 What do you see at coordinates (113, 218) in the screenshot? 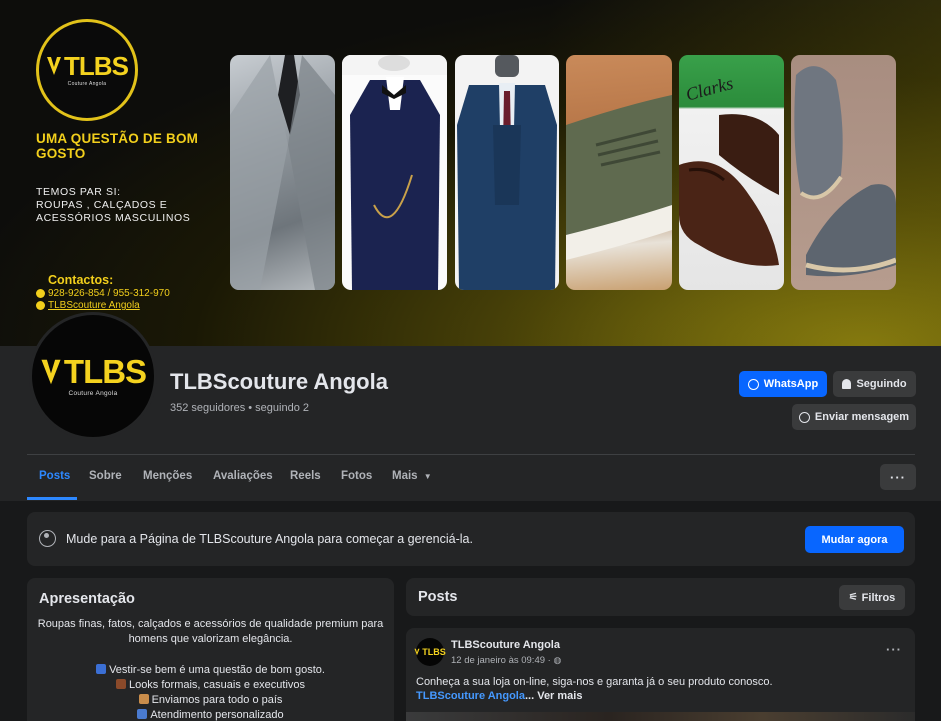
I see `cover-tagline-line: ACESSÓRIOS MASCULINOS` at bounding box center [113, 218].